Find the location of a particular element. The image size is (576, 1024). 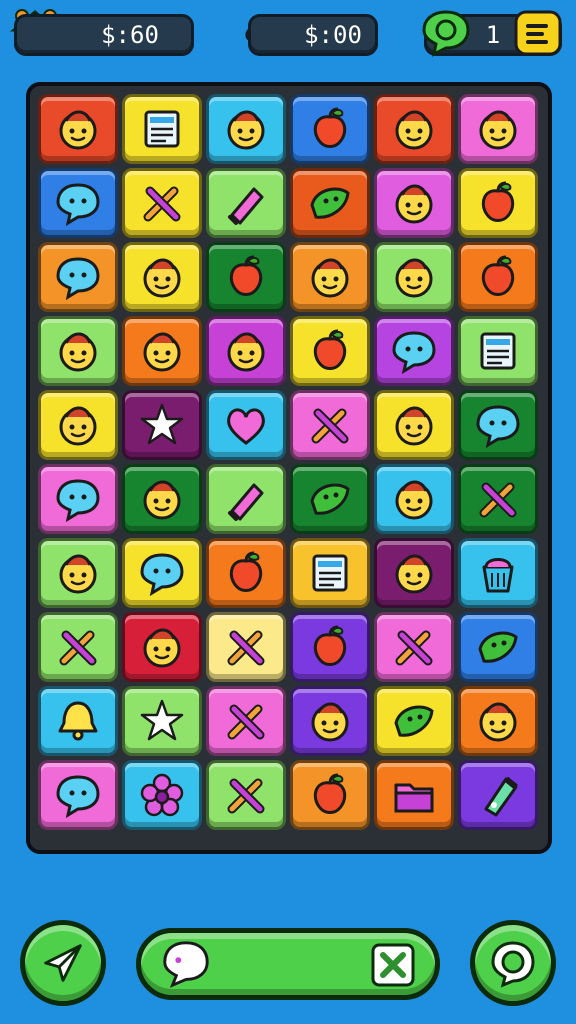

close-icon is located at coordinates (393, 965).